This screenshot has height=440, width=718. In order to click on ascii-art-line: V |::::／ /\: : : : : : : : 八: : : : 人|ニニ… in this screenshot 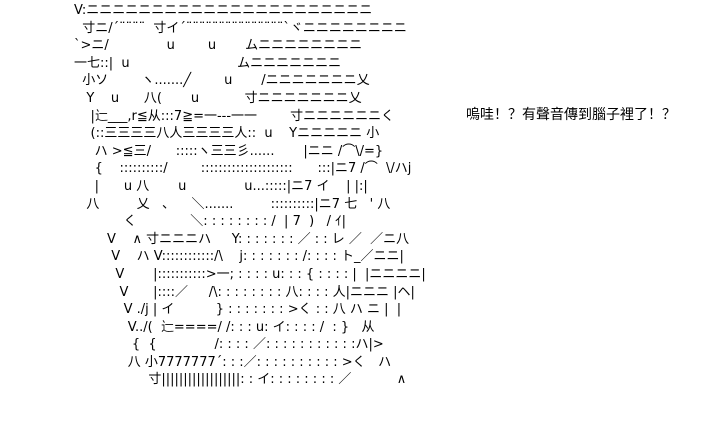, I will do `click(244, 292)`.